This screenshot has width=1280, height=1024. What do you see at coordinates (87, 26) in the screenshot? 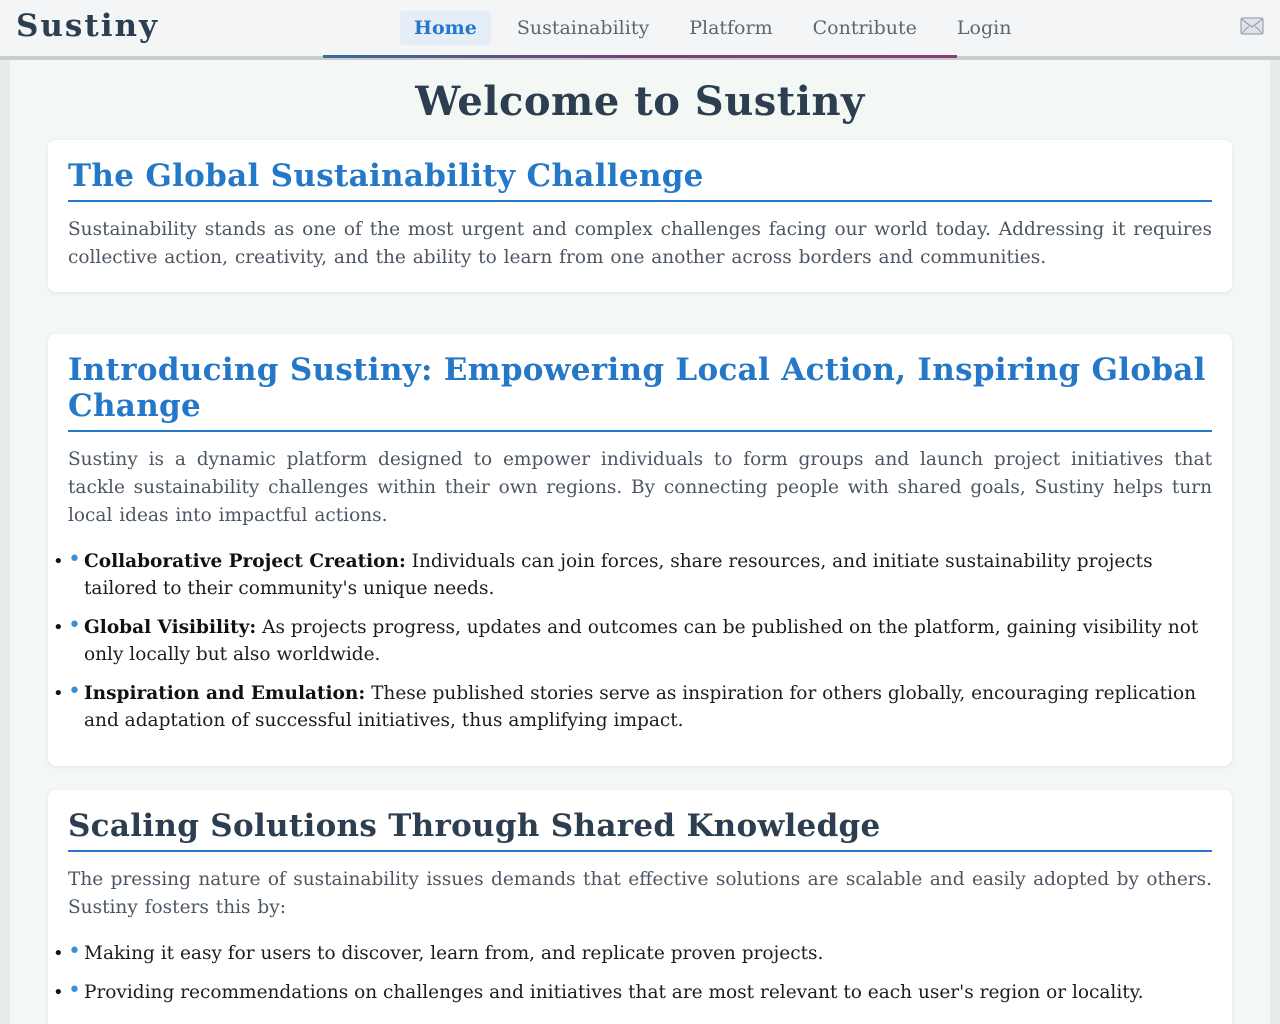
I see `brand-logo: Sustiny` at bounding box center [87, 26].